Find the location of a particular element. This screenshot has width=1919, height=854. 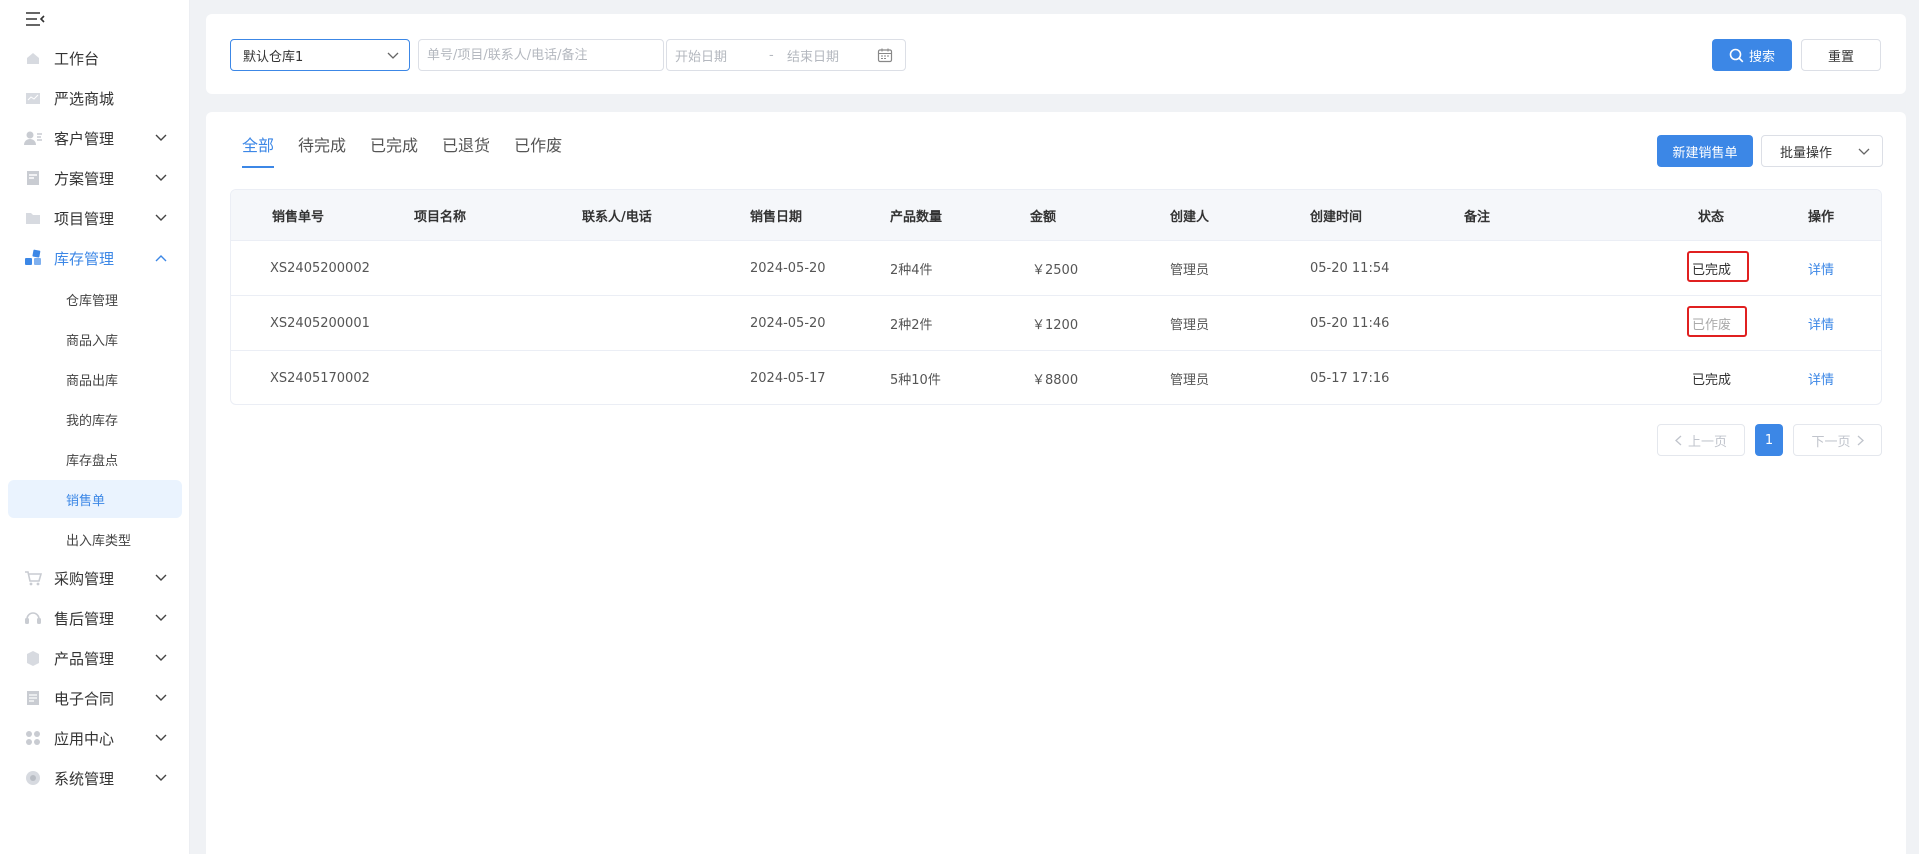

order-number: XS2405170002 is located at coordinates (320, 378).